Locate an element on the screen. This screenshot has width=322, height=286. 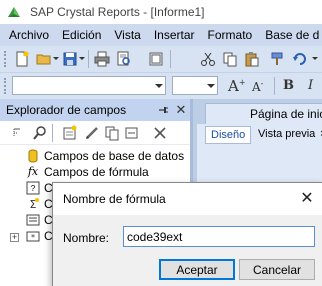
save-dropdown-arrow-icon is located at coordinates (82, 58).